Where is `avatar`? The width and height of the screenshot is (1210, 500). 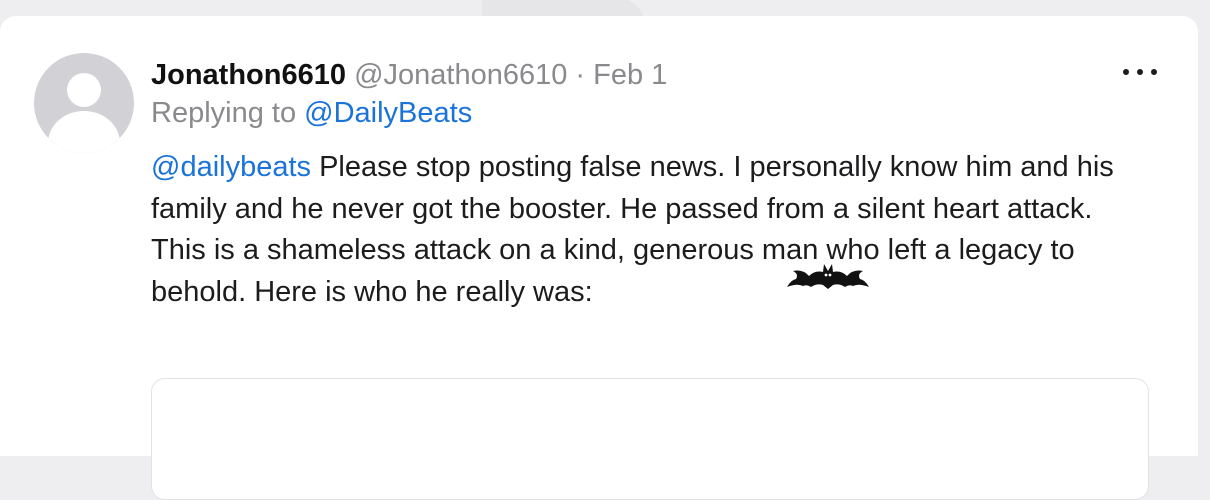 avatar is located at coordinates (84, 103).